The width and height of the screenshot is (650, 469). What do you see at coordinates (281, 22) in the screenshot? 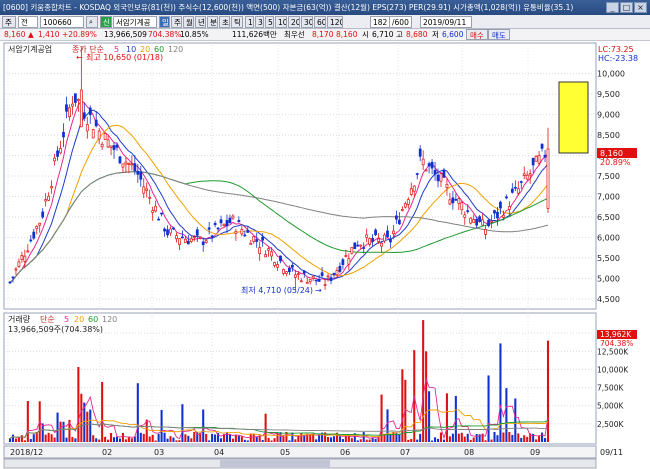
I see `minute-10-button: 10` at bounding box center [281, 22].